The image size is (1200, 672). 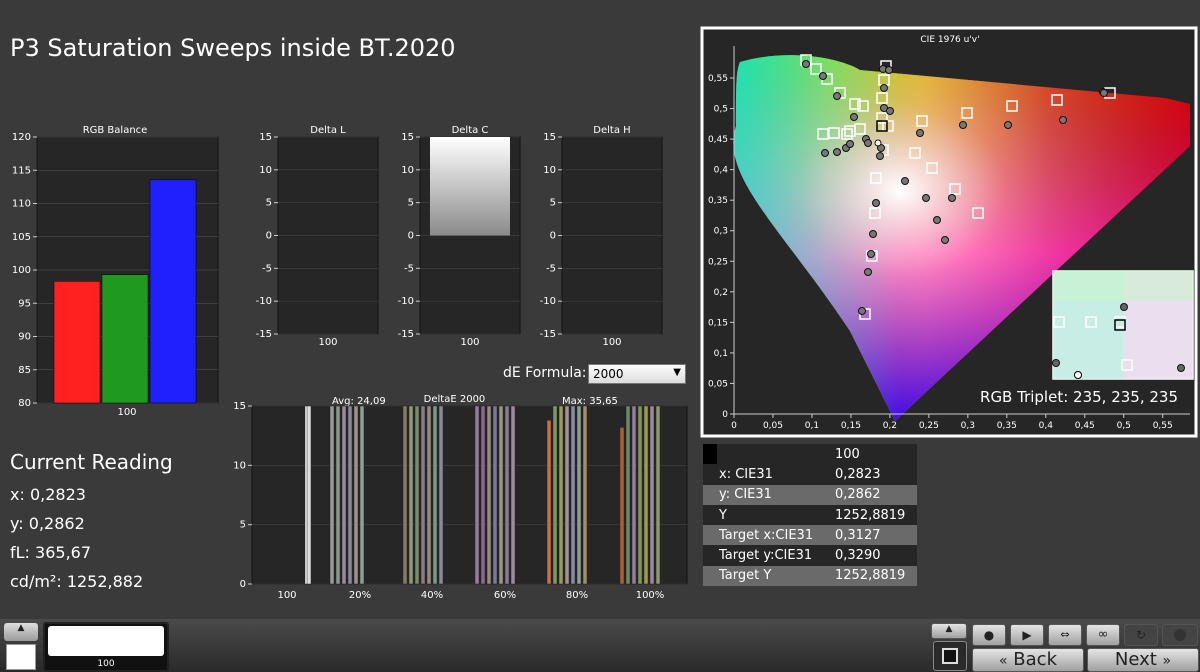 What do you see at coordinates (766, 556) in the screenshot?
I see `table-key: Target y:CIE31` at bounding box center [766, 556].